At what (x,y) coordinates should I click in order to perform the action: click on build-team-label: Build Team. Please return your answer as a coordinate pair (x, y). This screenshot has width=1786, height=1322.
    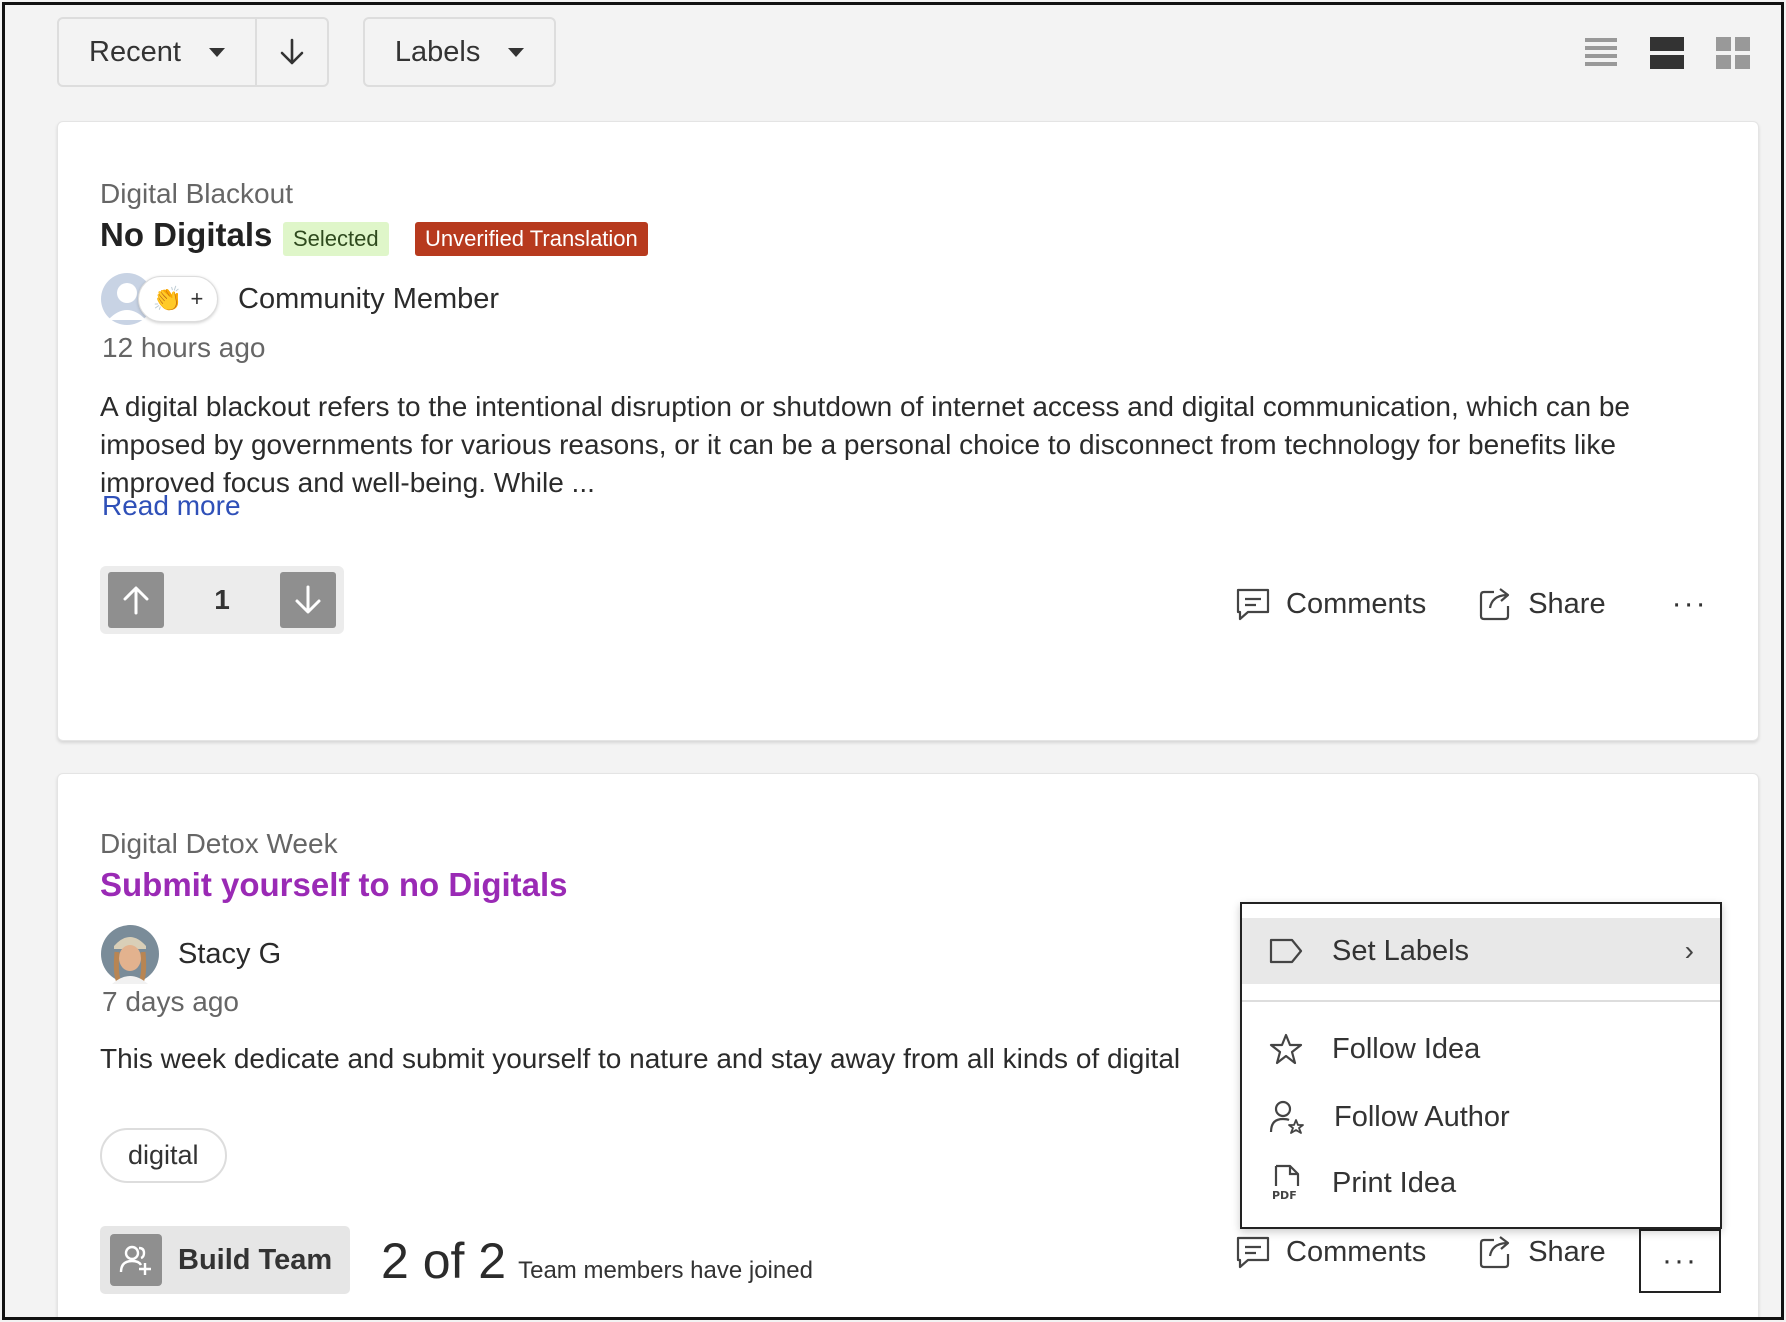
    Looking at the image, I should click on (255, 1259).